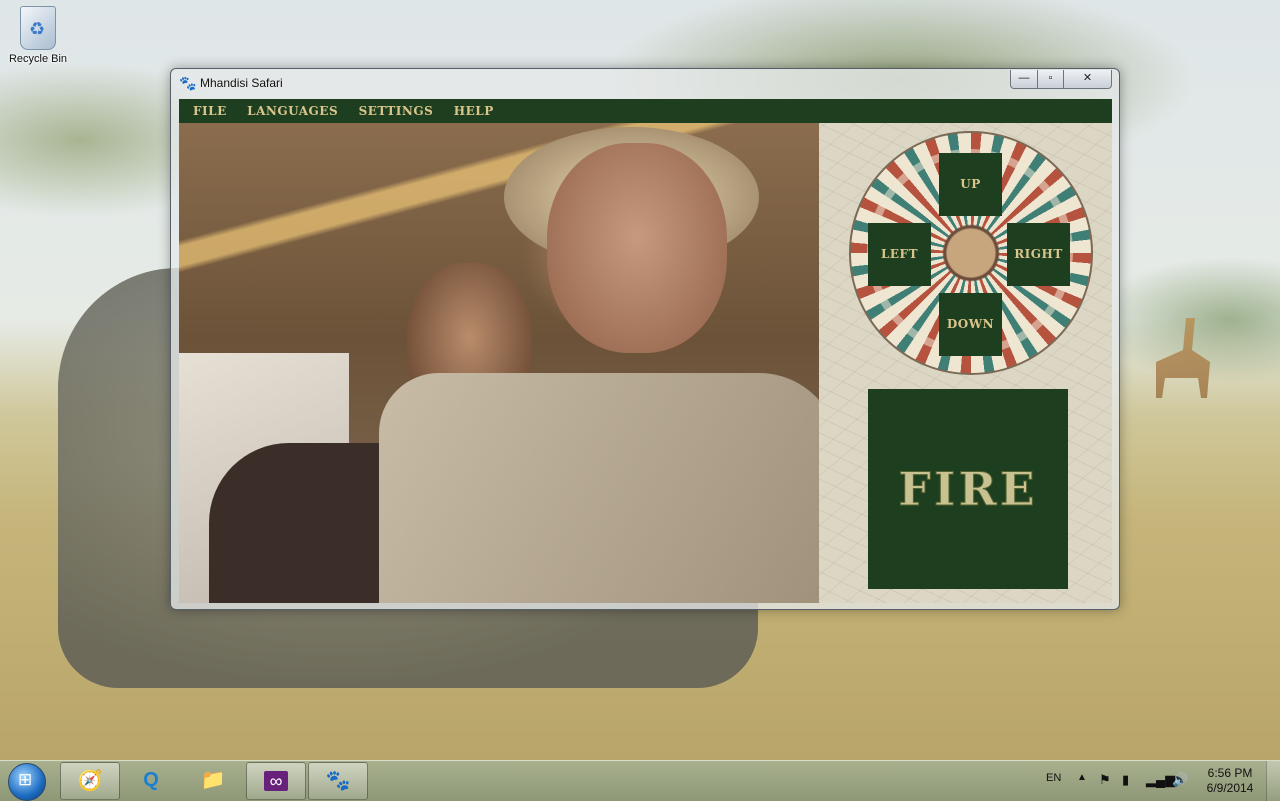 This screenshot has height=801, width=1280. Describe the element at coordinates (1038, 254) in the screenshot. I see `right-button: RIGHT` at that location.